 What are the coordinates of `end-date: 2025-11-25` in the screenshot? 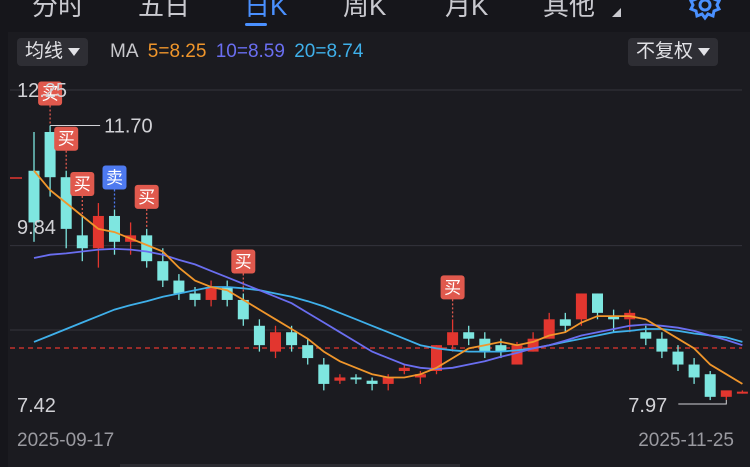 It's located at (686, 440).